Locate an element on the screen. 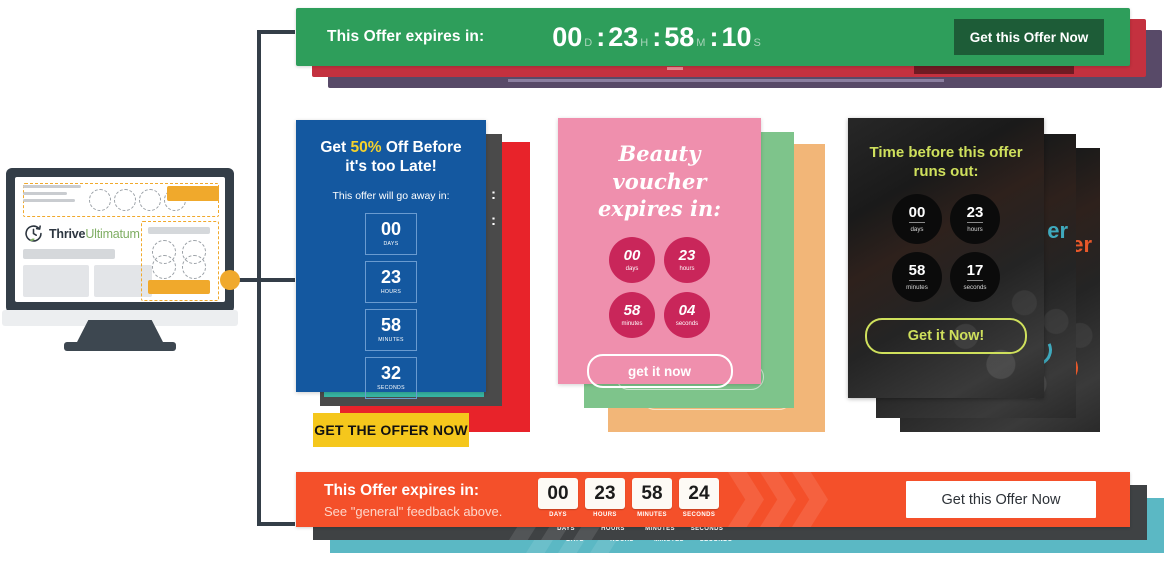 The height and width of the screenshot is (585, 1170). thrive-ultimatum-logo: ThriveUltimatum is located at coordinates (81, 233).